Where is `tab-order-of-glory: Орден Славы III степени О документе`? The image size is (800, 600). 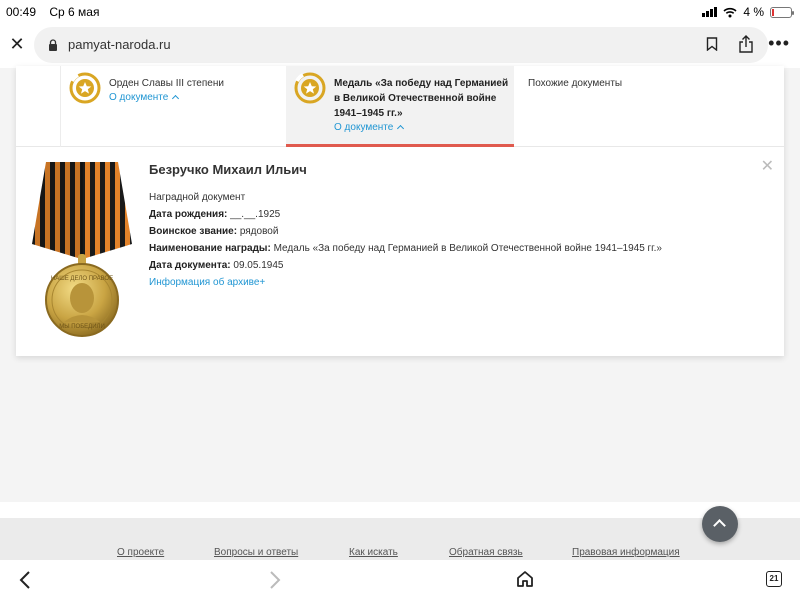 tab-order-of-glory: Орден Славы III степени О документе is located at coordinates (173, 106).